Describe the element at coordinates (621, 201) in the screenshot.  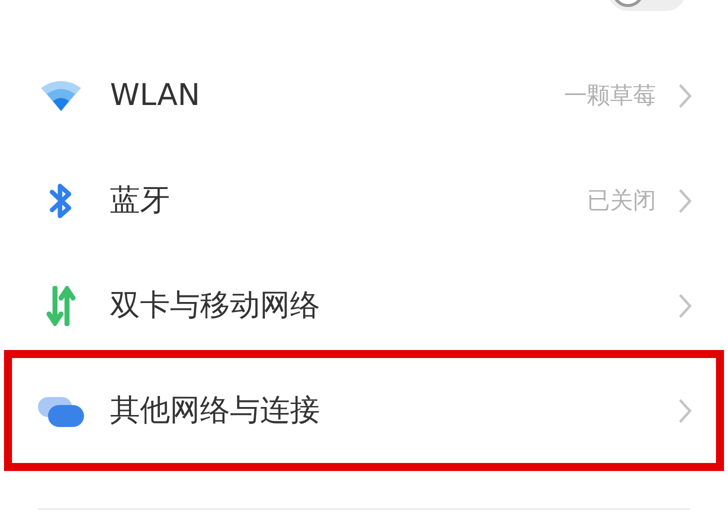
I see `row-value: 已关闭` at that location.